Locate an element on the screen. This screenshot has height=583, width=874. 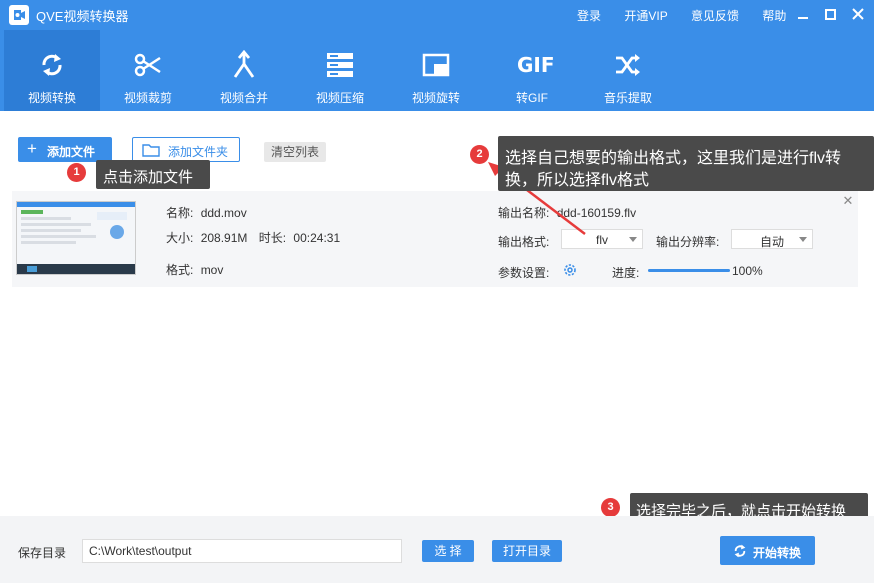
title-bar: QVE视频转换器 登录 开通VIP 意见反馈 帮助 is located at coordinates (437, 15).